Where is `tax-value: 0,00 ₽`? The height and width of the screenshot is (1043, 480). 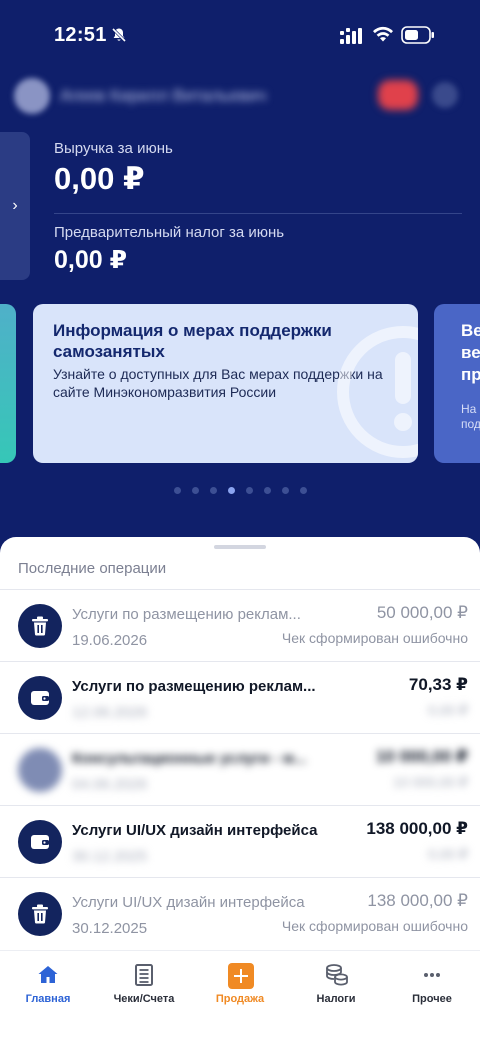 tax-value: 0,00 ₽ is located at coordinates (90, 260).